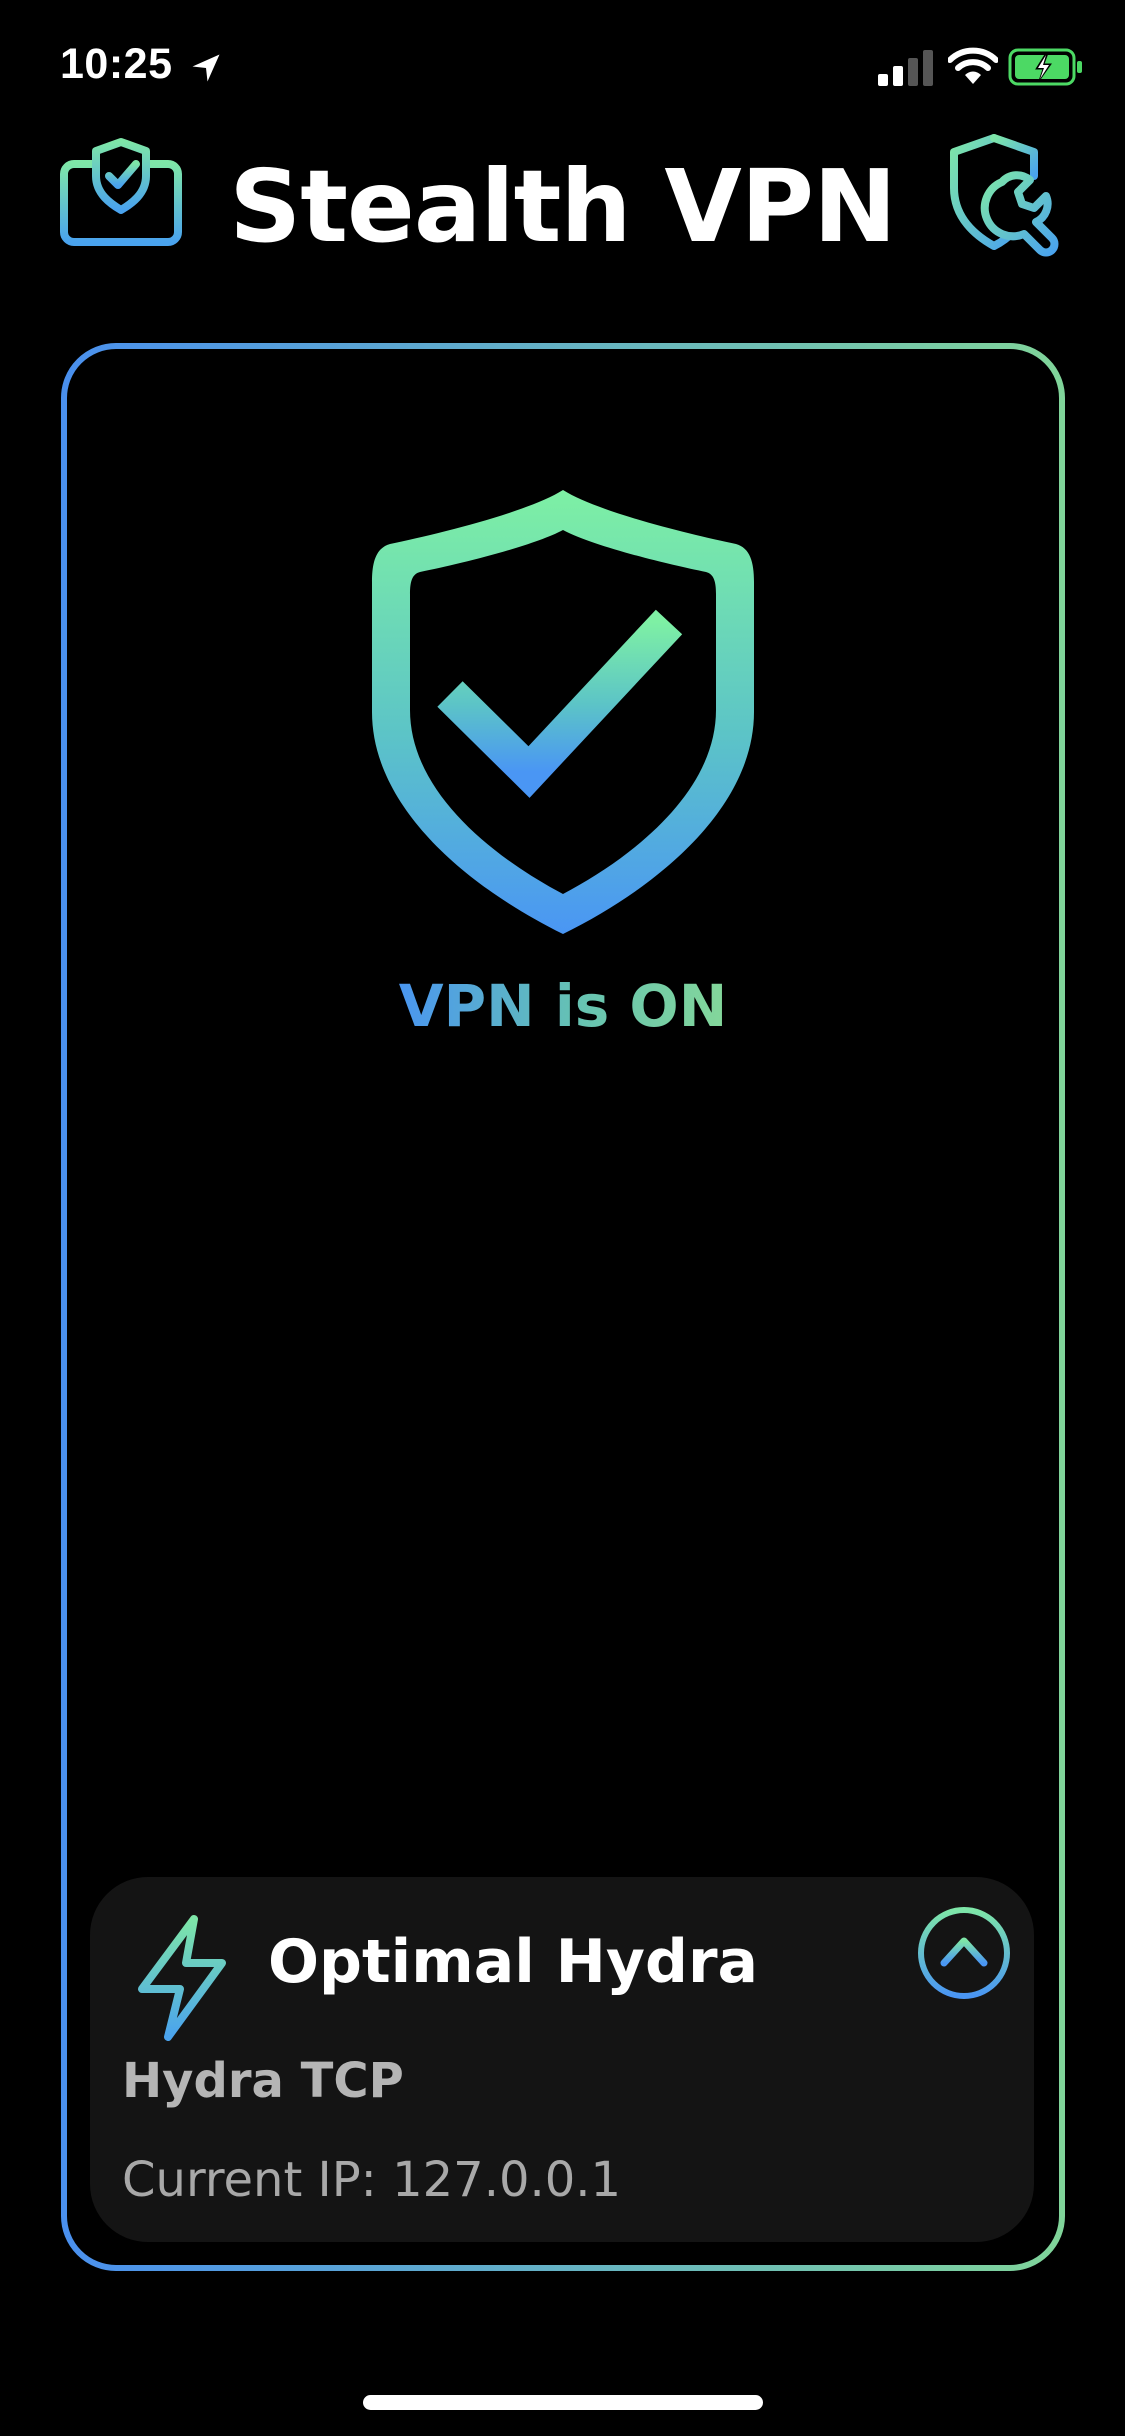 The image size is (1125, 2436). Describe the element at coordinates (116, 64) in the screenshot. I see `status-time: 10:25` at that location.